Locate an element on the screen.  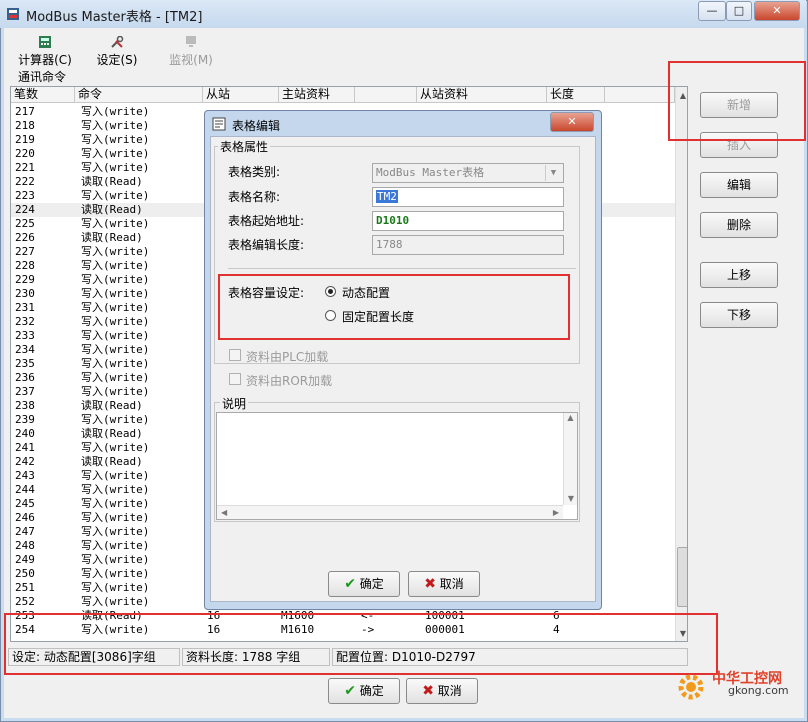
cell-n: 238 is located at coordinates (25, 405).